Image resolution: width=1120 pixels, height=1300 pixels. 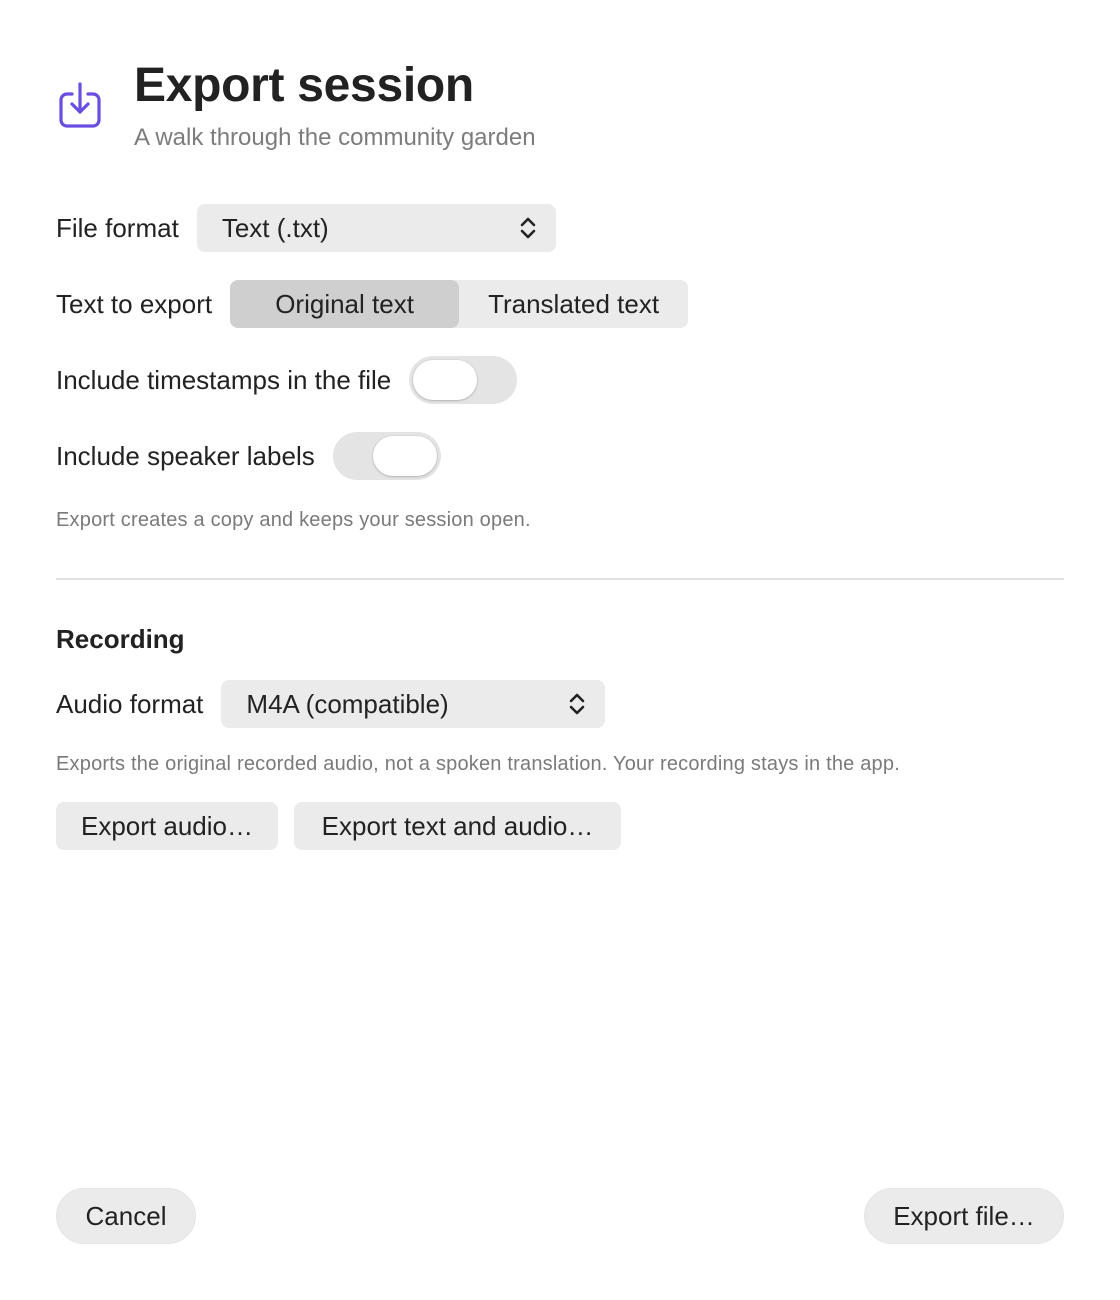 I want to click on text-to-export-segmented-control: Original text Translated text, so click(x=459, y=304).